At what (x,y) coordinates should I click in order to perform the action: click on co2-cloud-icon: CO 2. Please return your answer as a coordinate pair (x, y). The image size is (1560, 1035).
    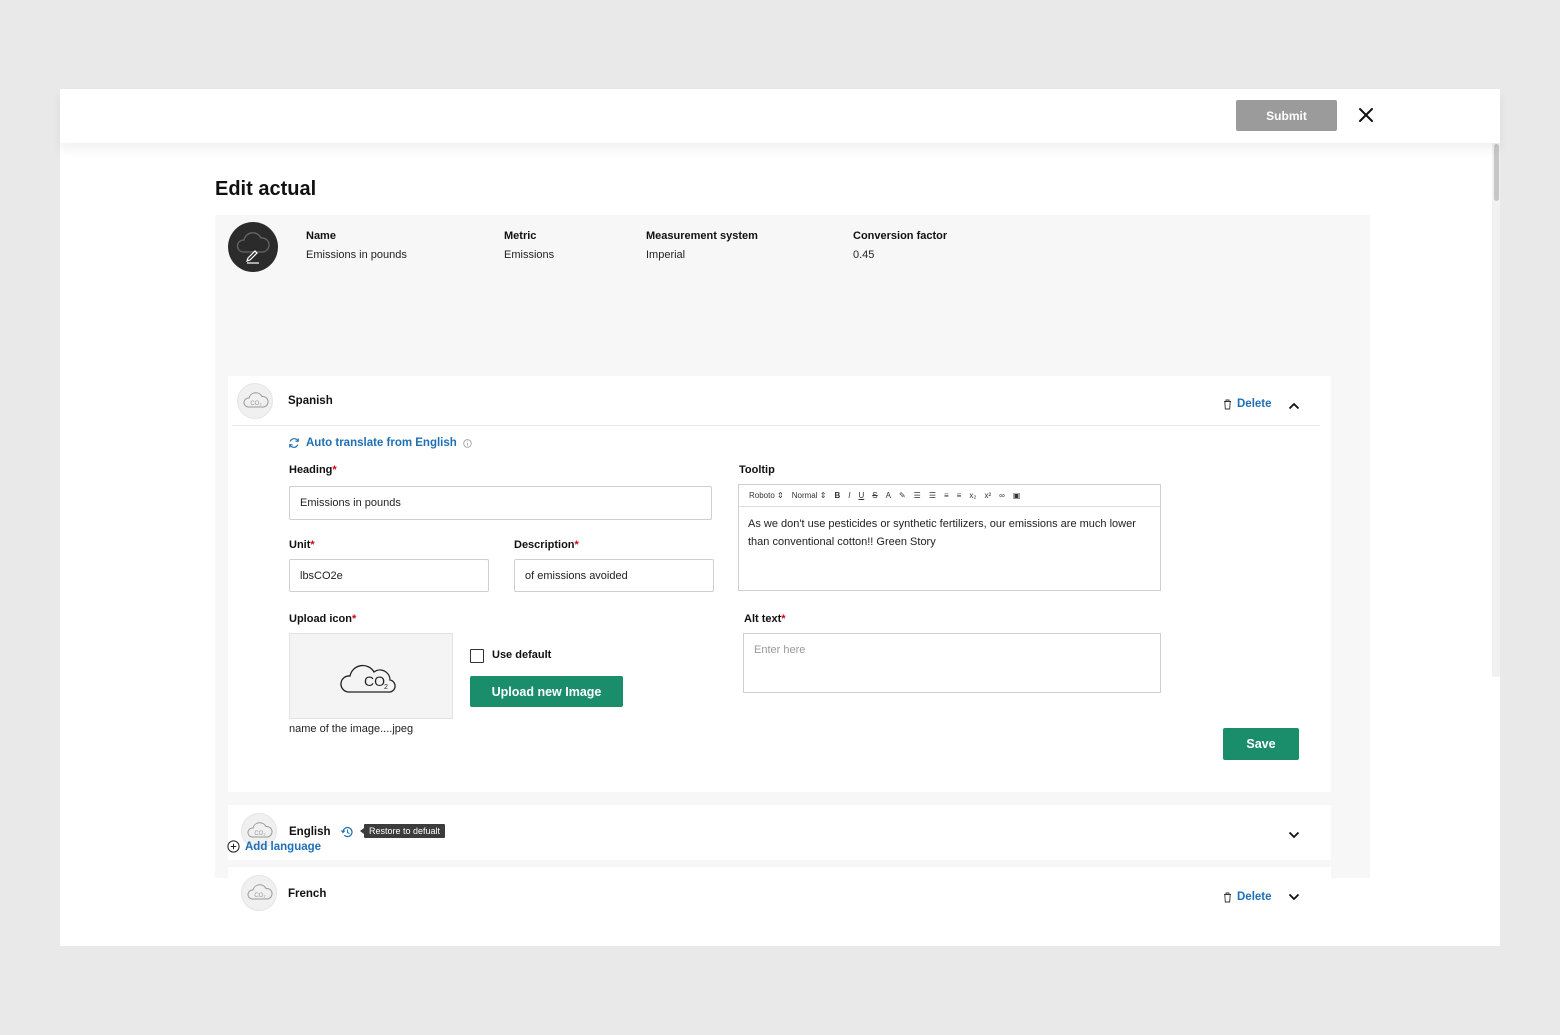
    Looking at the image, I should click on (368, 678).